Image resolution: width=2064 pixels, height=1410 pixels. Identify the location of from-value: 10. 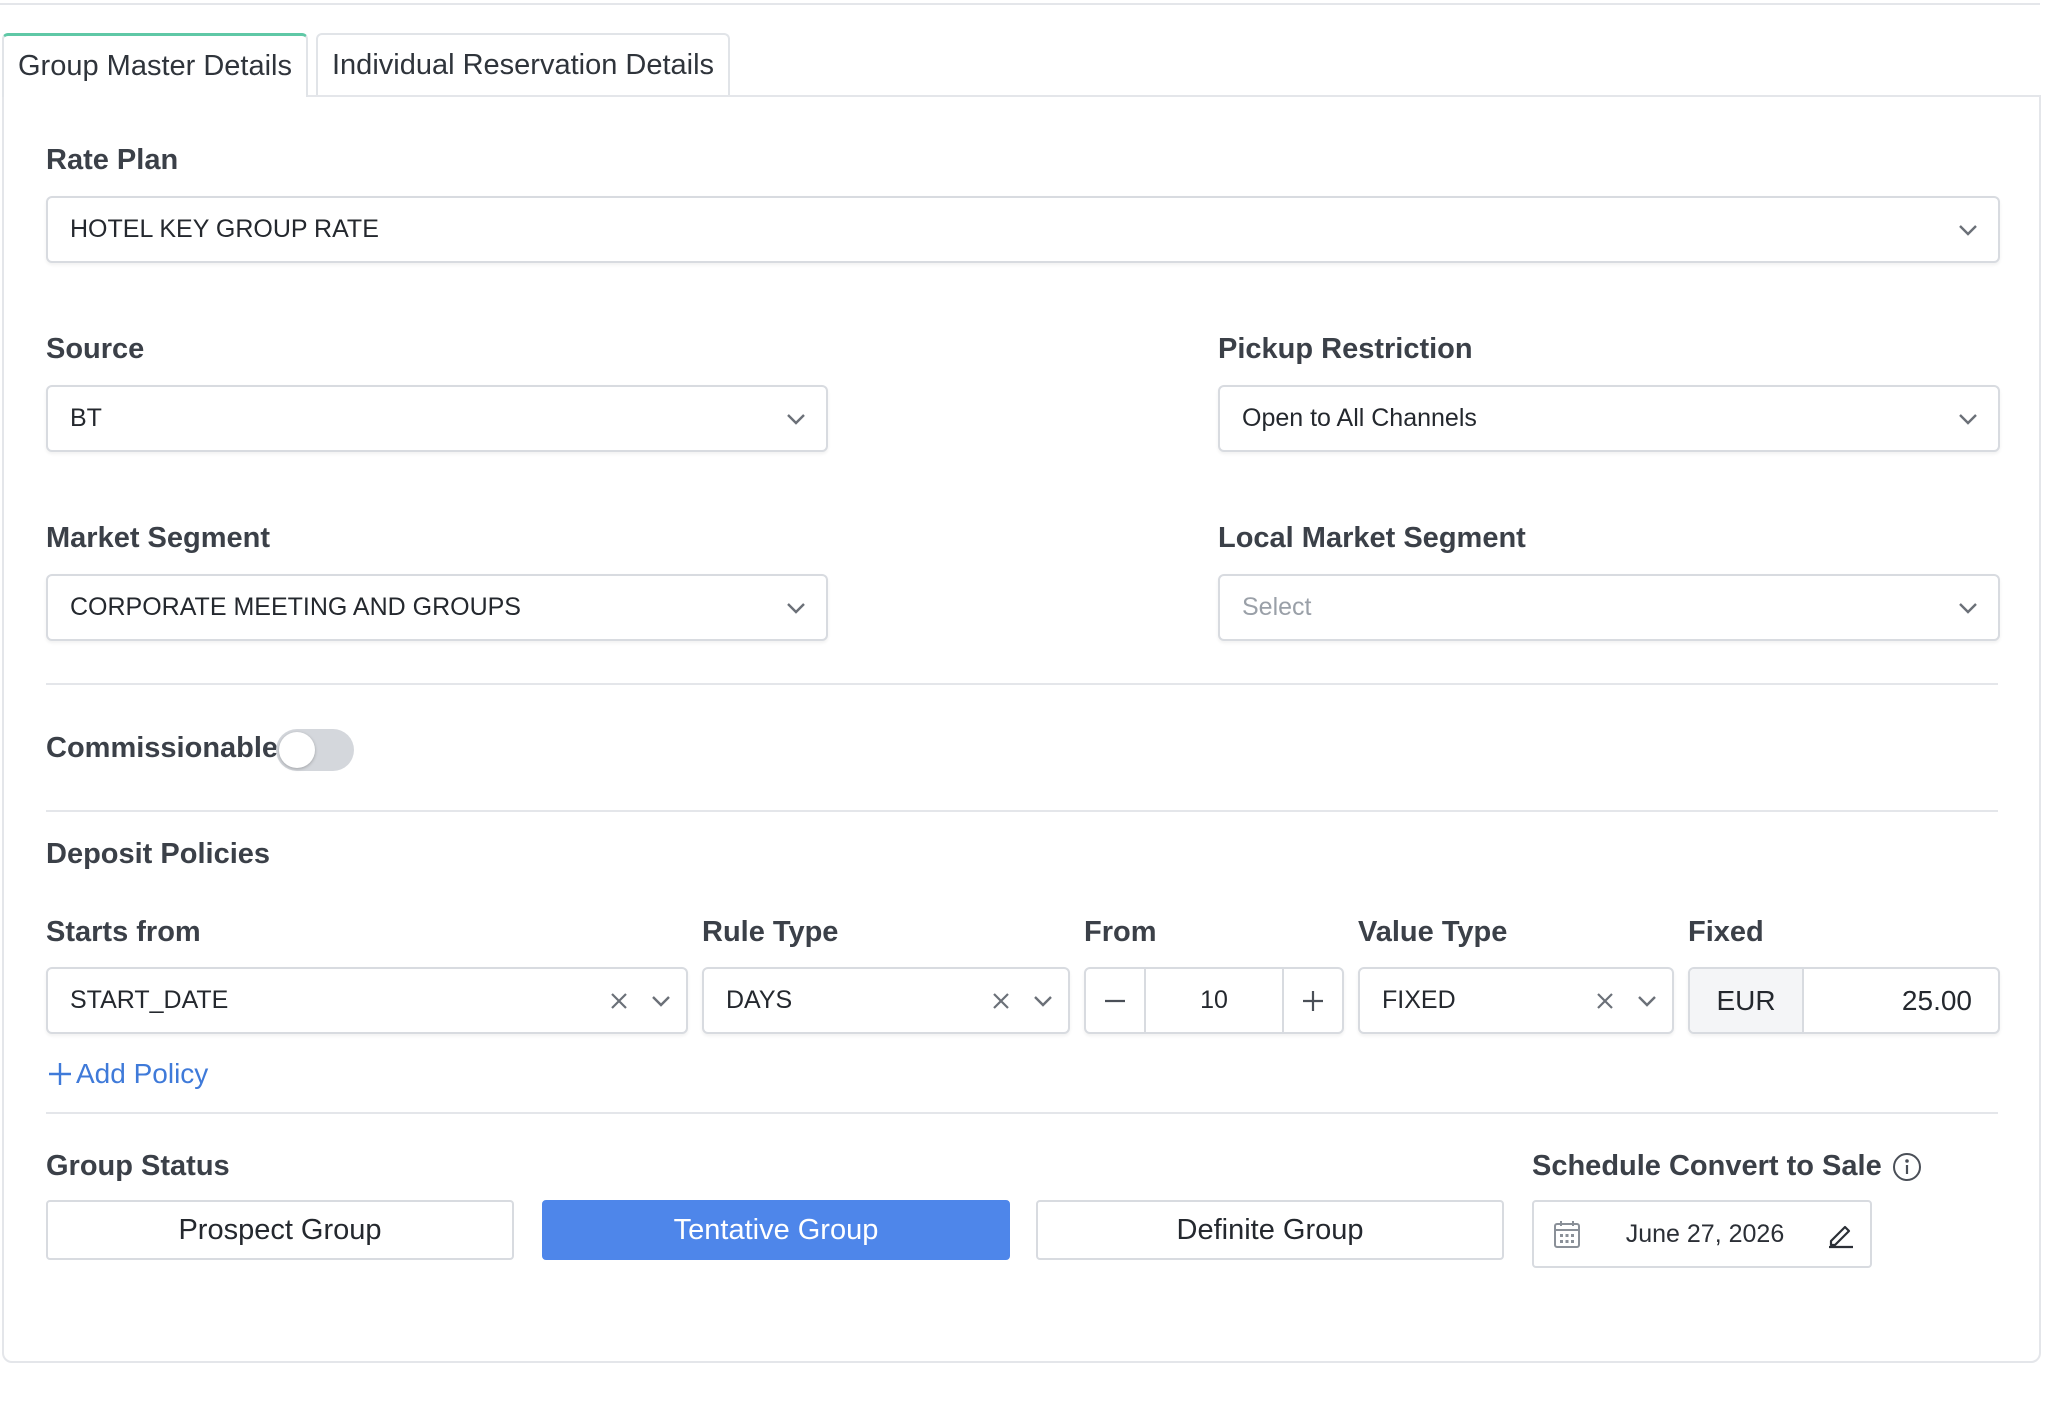
(1214, 1000).